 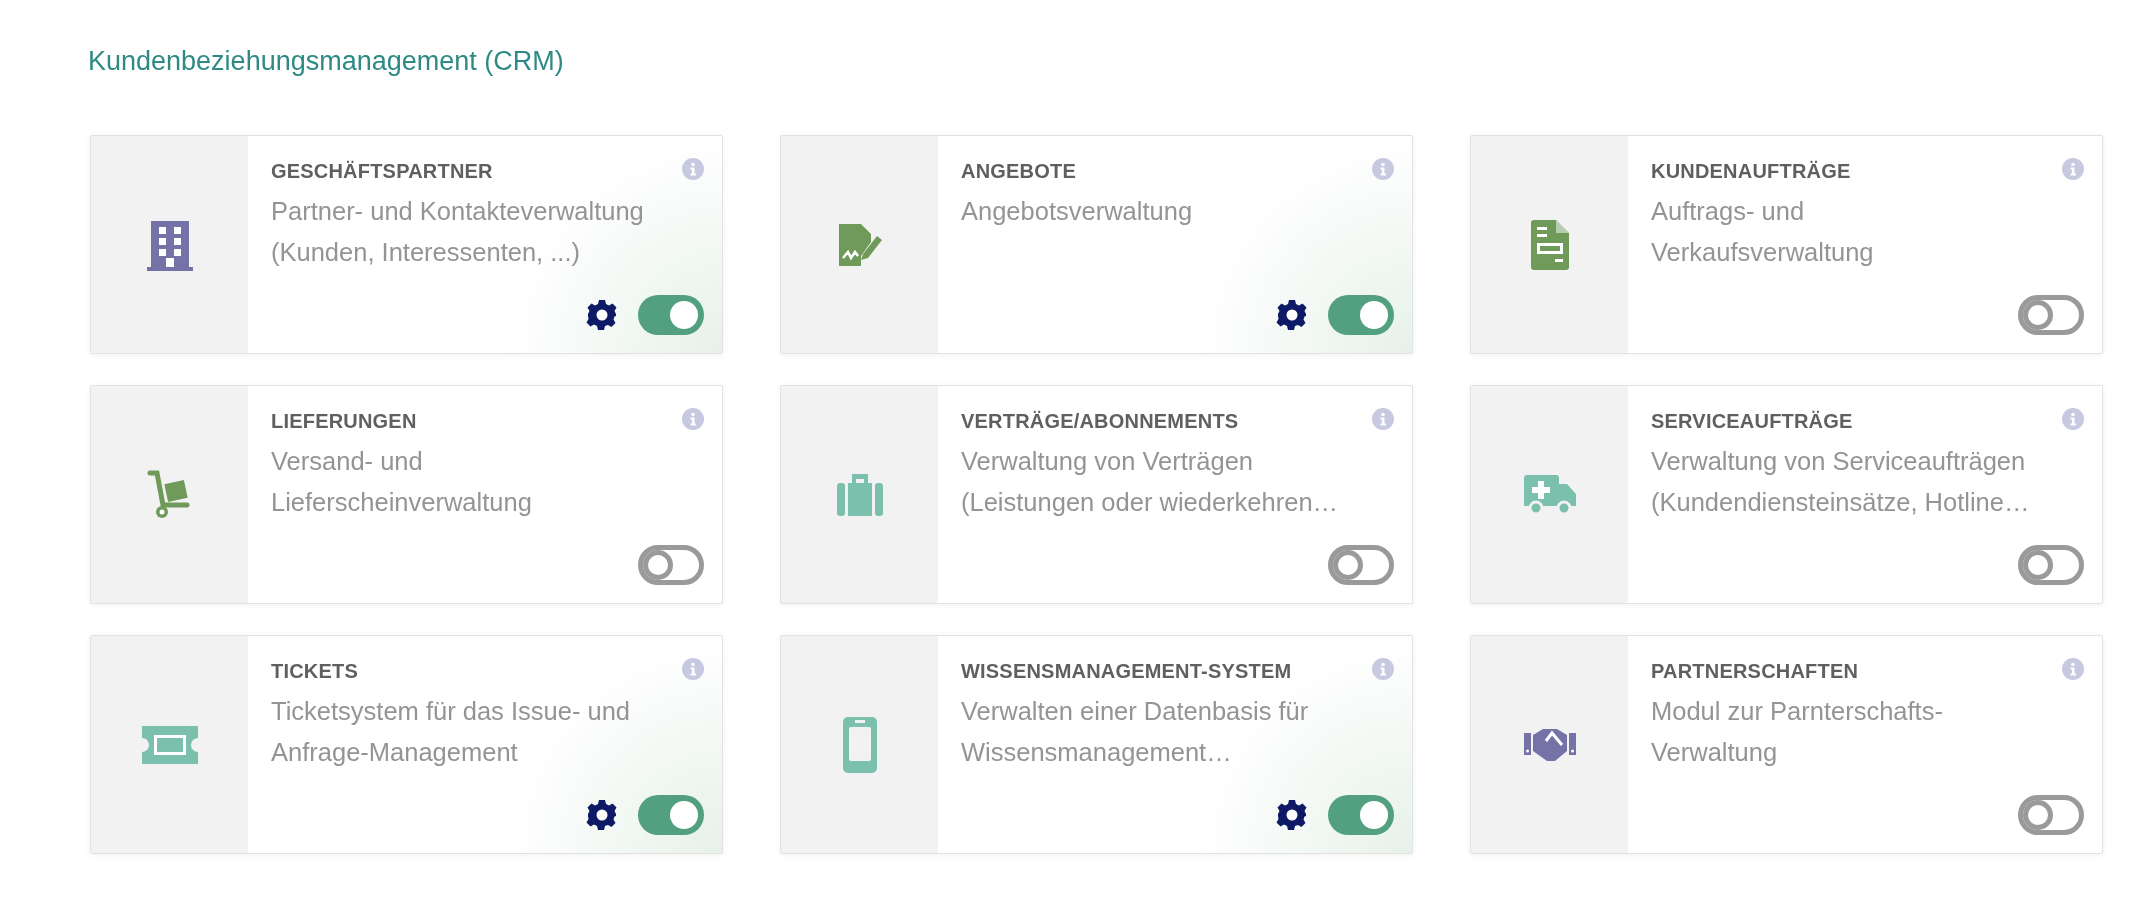 I want to click on module-title: WISSENSMANAGEMENT-SYSTEM, so click(x=1126, y=671).